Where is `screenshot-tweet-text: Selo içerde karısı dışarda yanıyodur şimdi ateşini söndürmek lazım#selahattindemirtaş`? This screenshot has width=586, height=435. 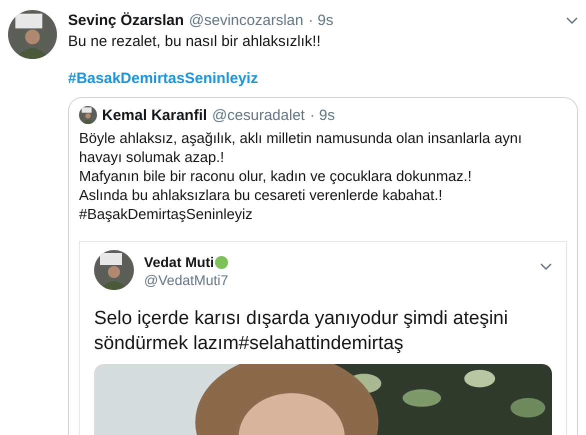
screenshot-tweet-text: Selo içerde karısı dışarda yanıyodur şimdi ateşini söndürmek lazım#selahattindemirtaş is located at coordinates (301, 331).